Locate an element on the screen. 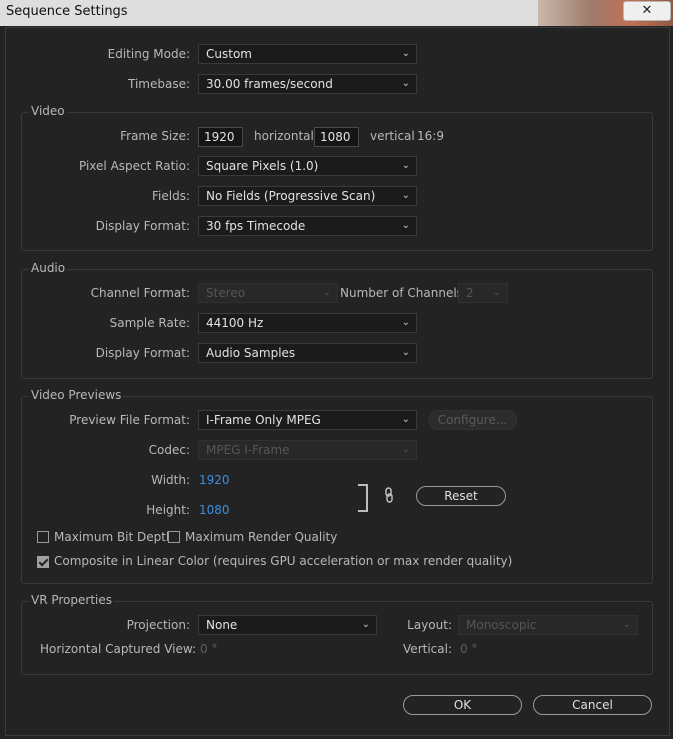  video-display-format-value: 30 fps Timecode is located at coordinates (256, 226).